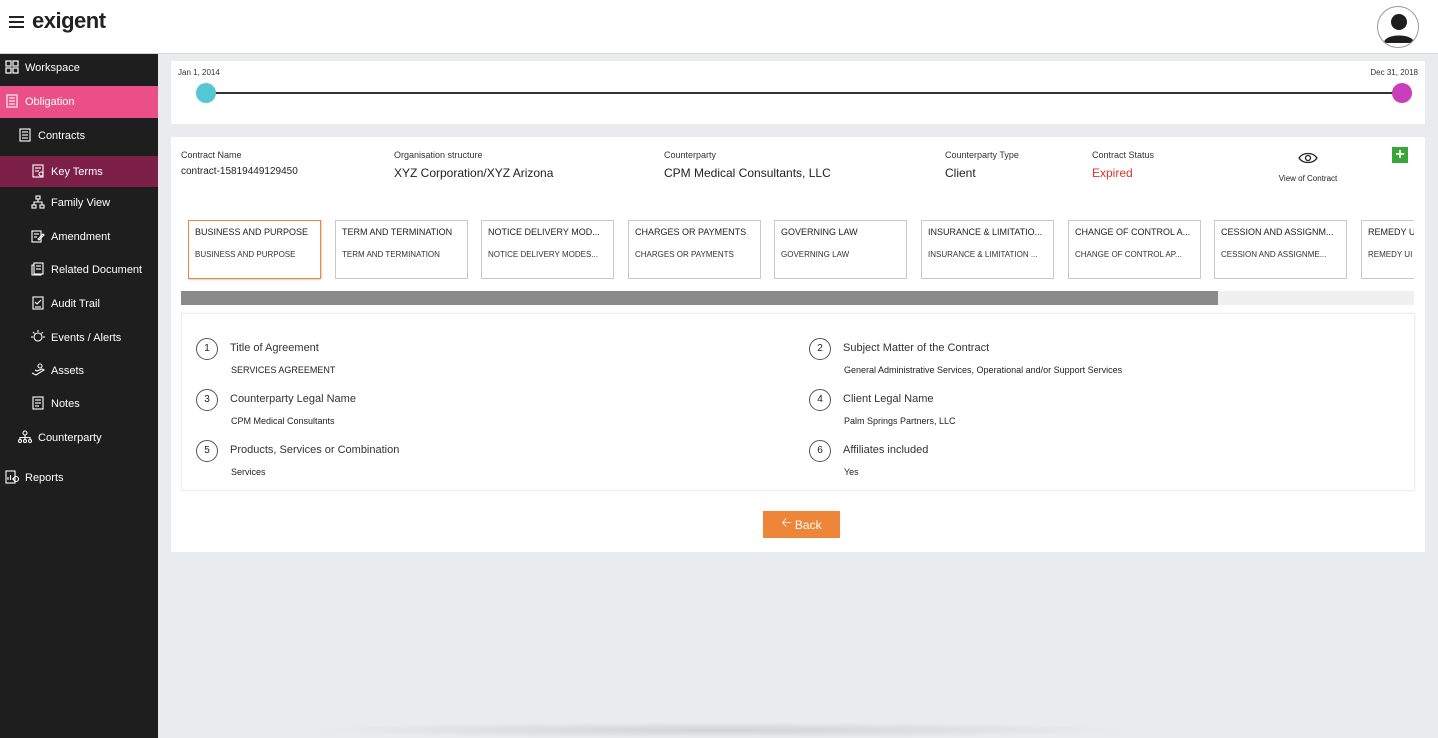 This screenshot has width=1438, height=738. What do you see at coordinates (820, 400) in the screenshot?
I see `term-number: 4` at bounding box center [820, 400].